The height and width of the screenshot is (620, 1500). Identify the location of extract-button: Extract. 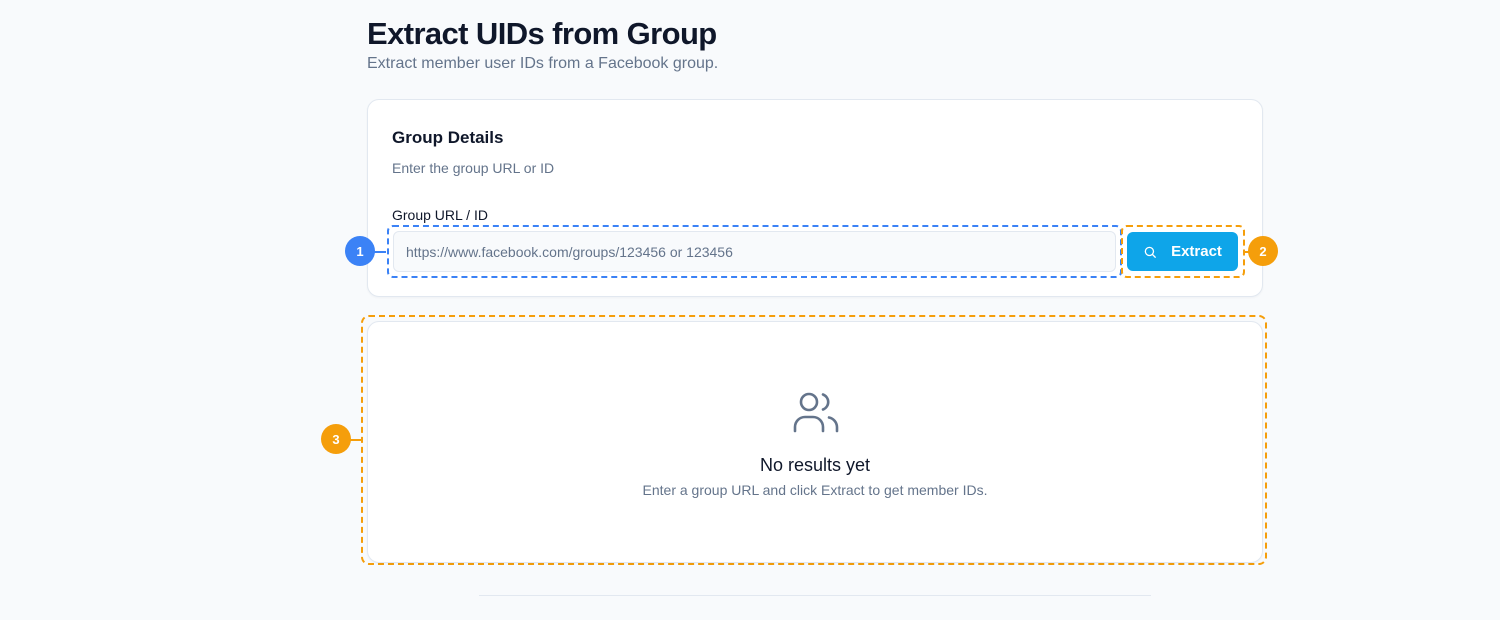
(1182, 251).